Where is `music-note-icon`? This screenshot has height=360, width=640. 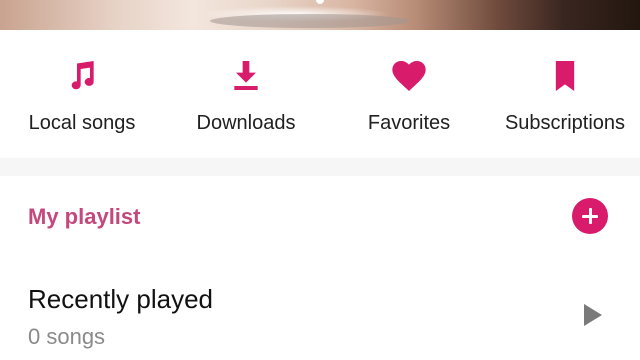 music-note-icon is located at coordinates (82, 75).